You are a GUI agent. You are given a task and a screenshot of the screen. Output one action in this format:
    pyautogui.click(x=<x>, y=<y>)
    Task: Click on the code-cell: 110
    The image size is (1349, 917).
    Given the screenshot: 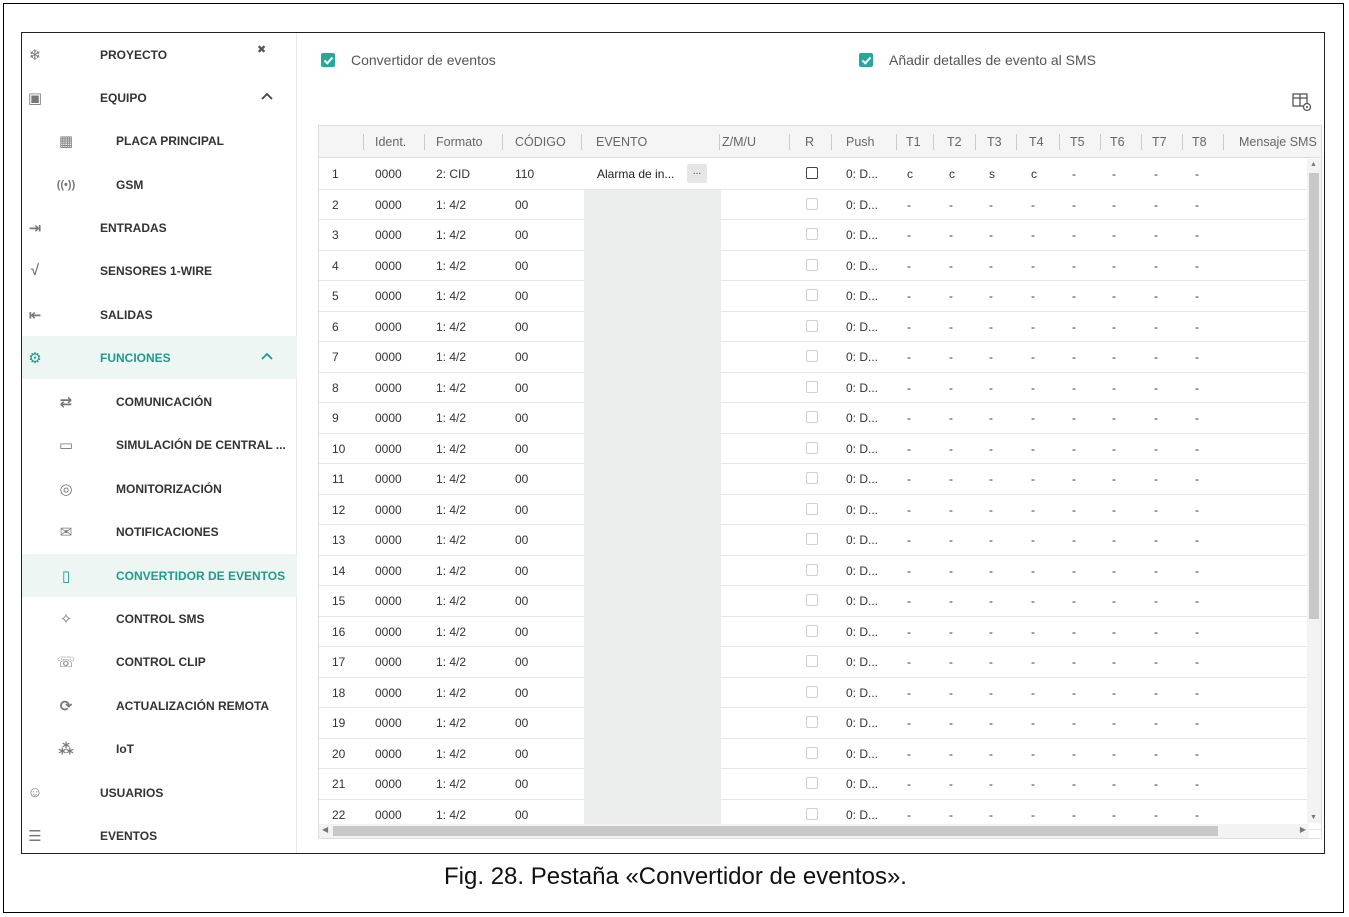 What is the action you would take?
    pyautogui.click(x=524, y=174)
    